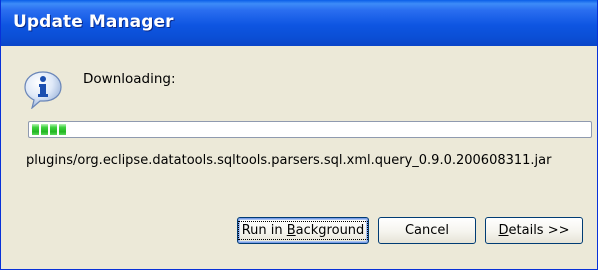 The width and height of the screenshot is (598, 270). I want to click on progress-fill, so click(49, 129).